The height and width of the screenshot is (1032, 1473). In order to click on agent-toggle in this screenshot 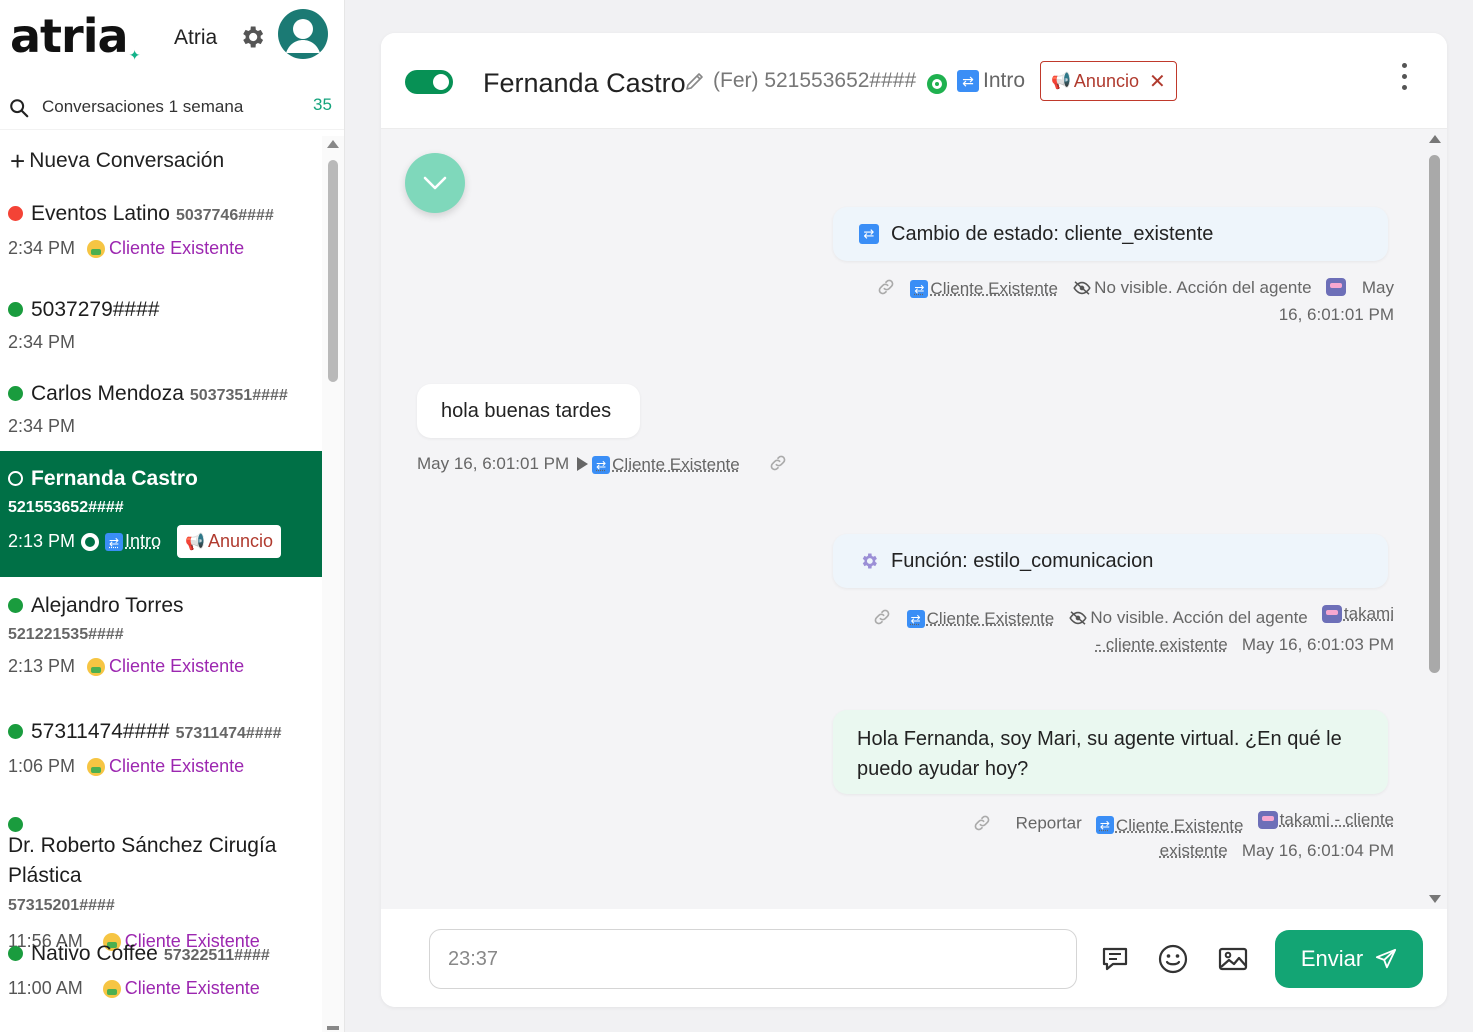, I will do `click(429, 82)`.